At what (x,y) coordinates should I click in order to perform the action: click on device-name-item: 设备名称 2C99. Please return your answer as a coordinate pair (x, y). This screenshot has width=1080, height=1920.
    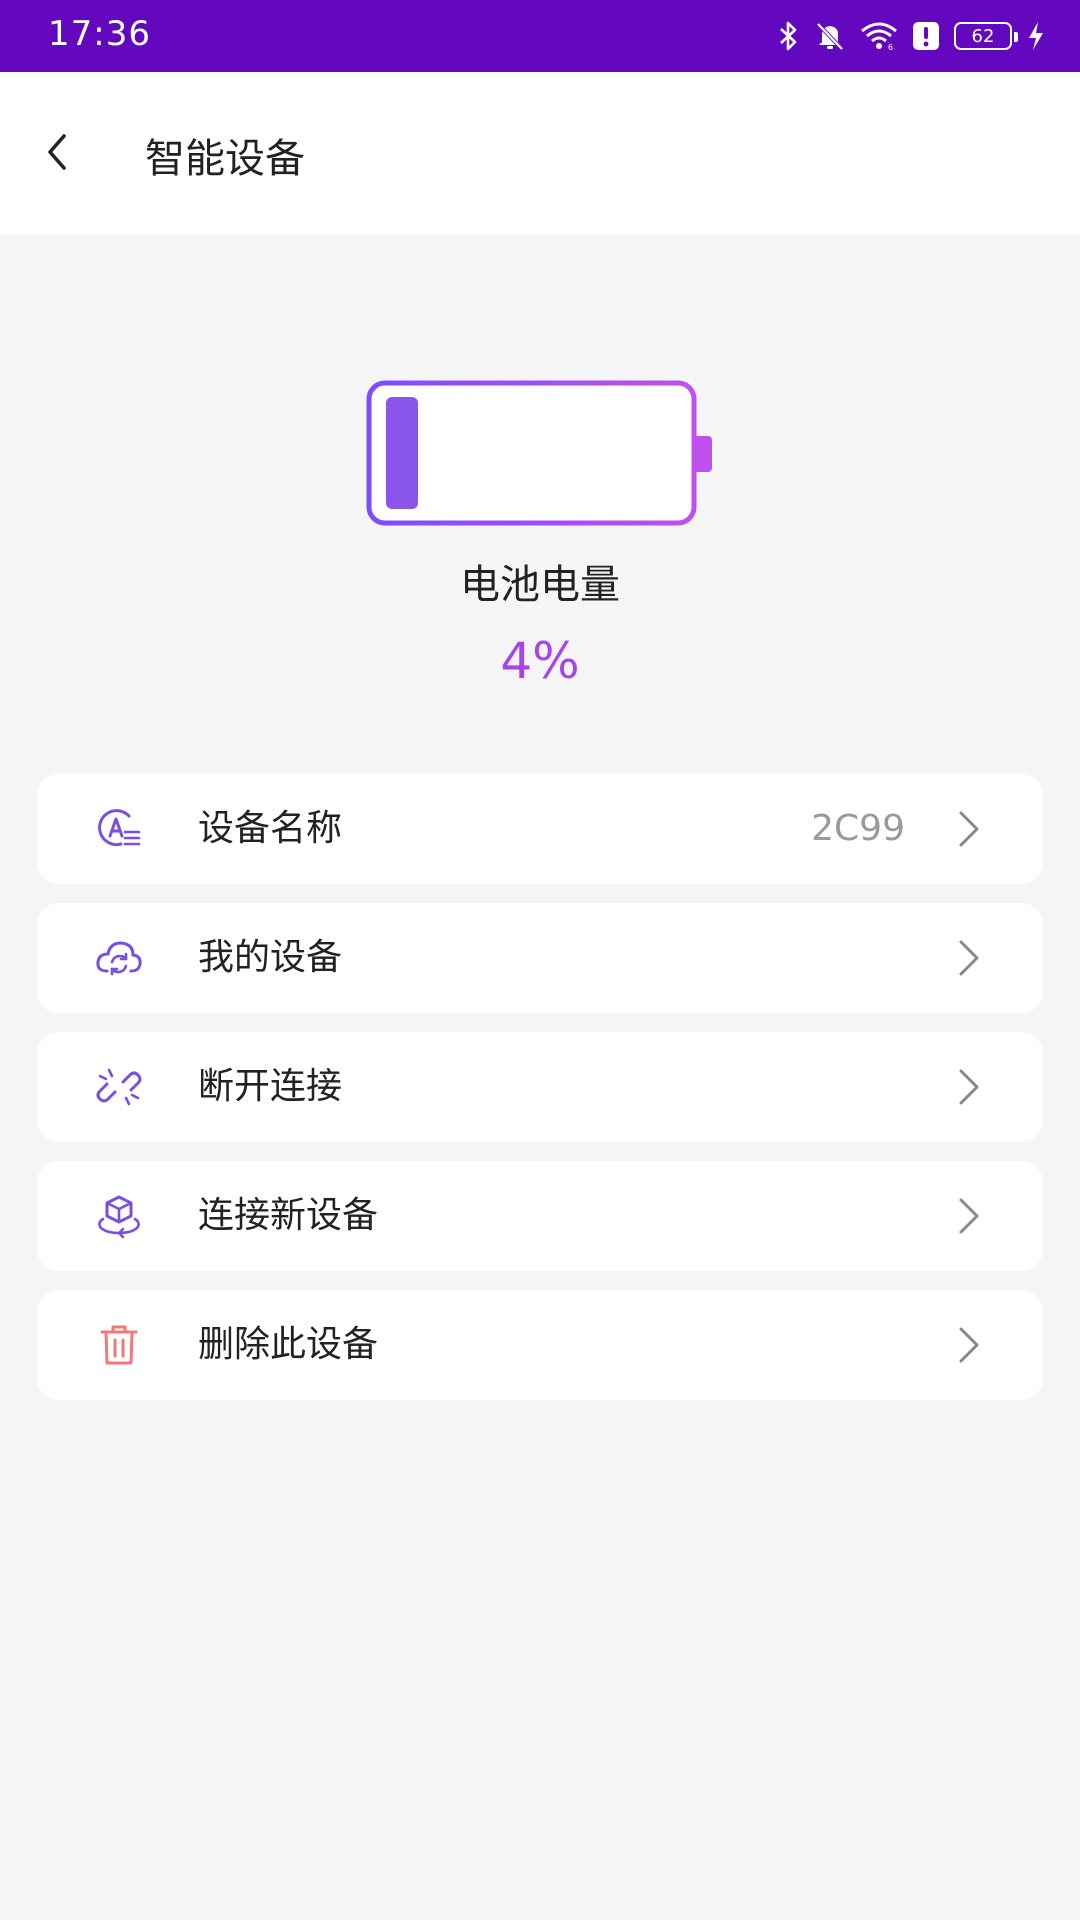
    Looking at the image, I should click on (540, 829).